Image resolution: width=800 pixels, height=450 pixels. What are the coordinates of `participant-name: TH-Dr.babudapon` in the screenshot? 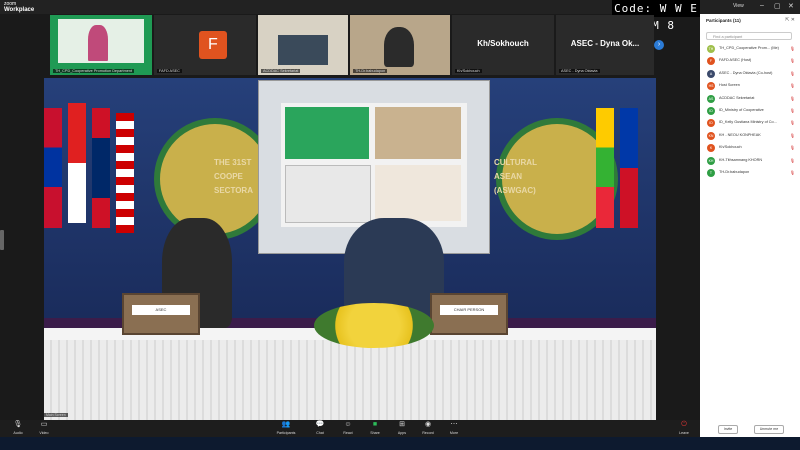 It's located at (734, 171).